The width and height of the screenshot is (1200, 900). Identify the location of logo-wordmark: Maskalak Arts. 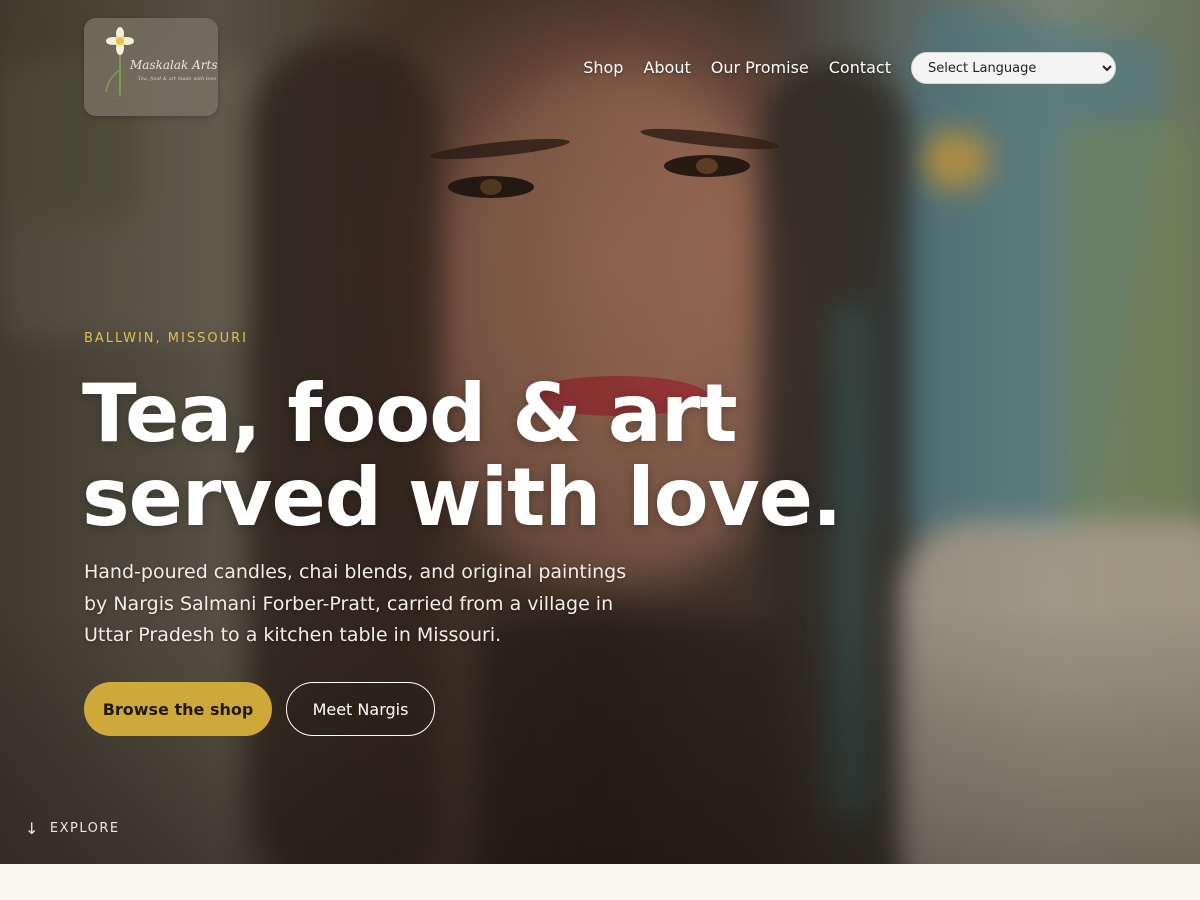
(174, 65).